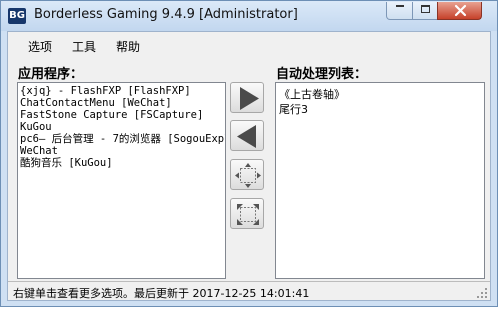  Describe the element at coordinates (399, 11) in the screenshot. I see `minimize-button` at that location.